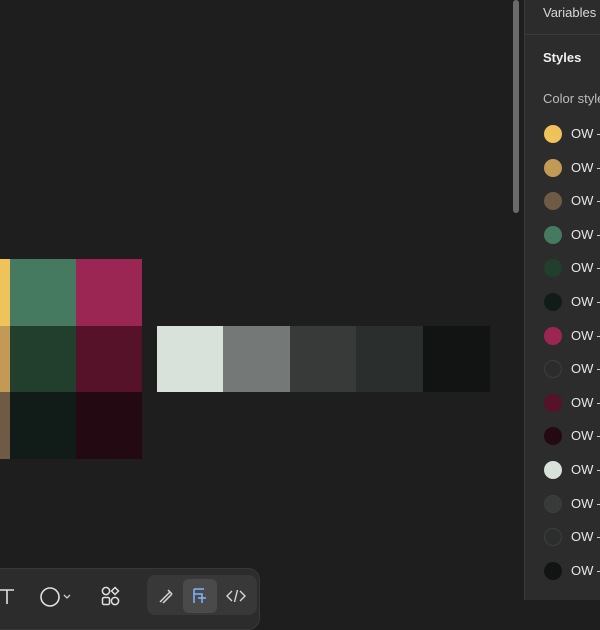 The height and width of the screenshot is (630, 600). What do you see at coordinates (585, 537) in the screenshot?
I see `color-style-label: OW – Slate` at bounding box center [585, 537].